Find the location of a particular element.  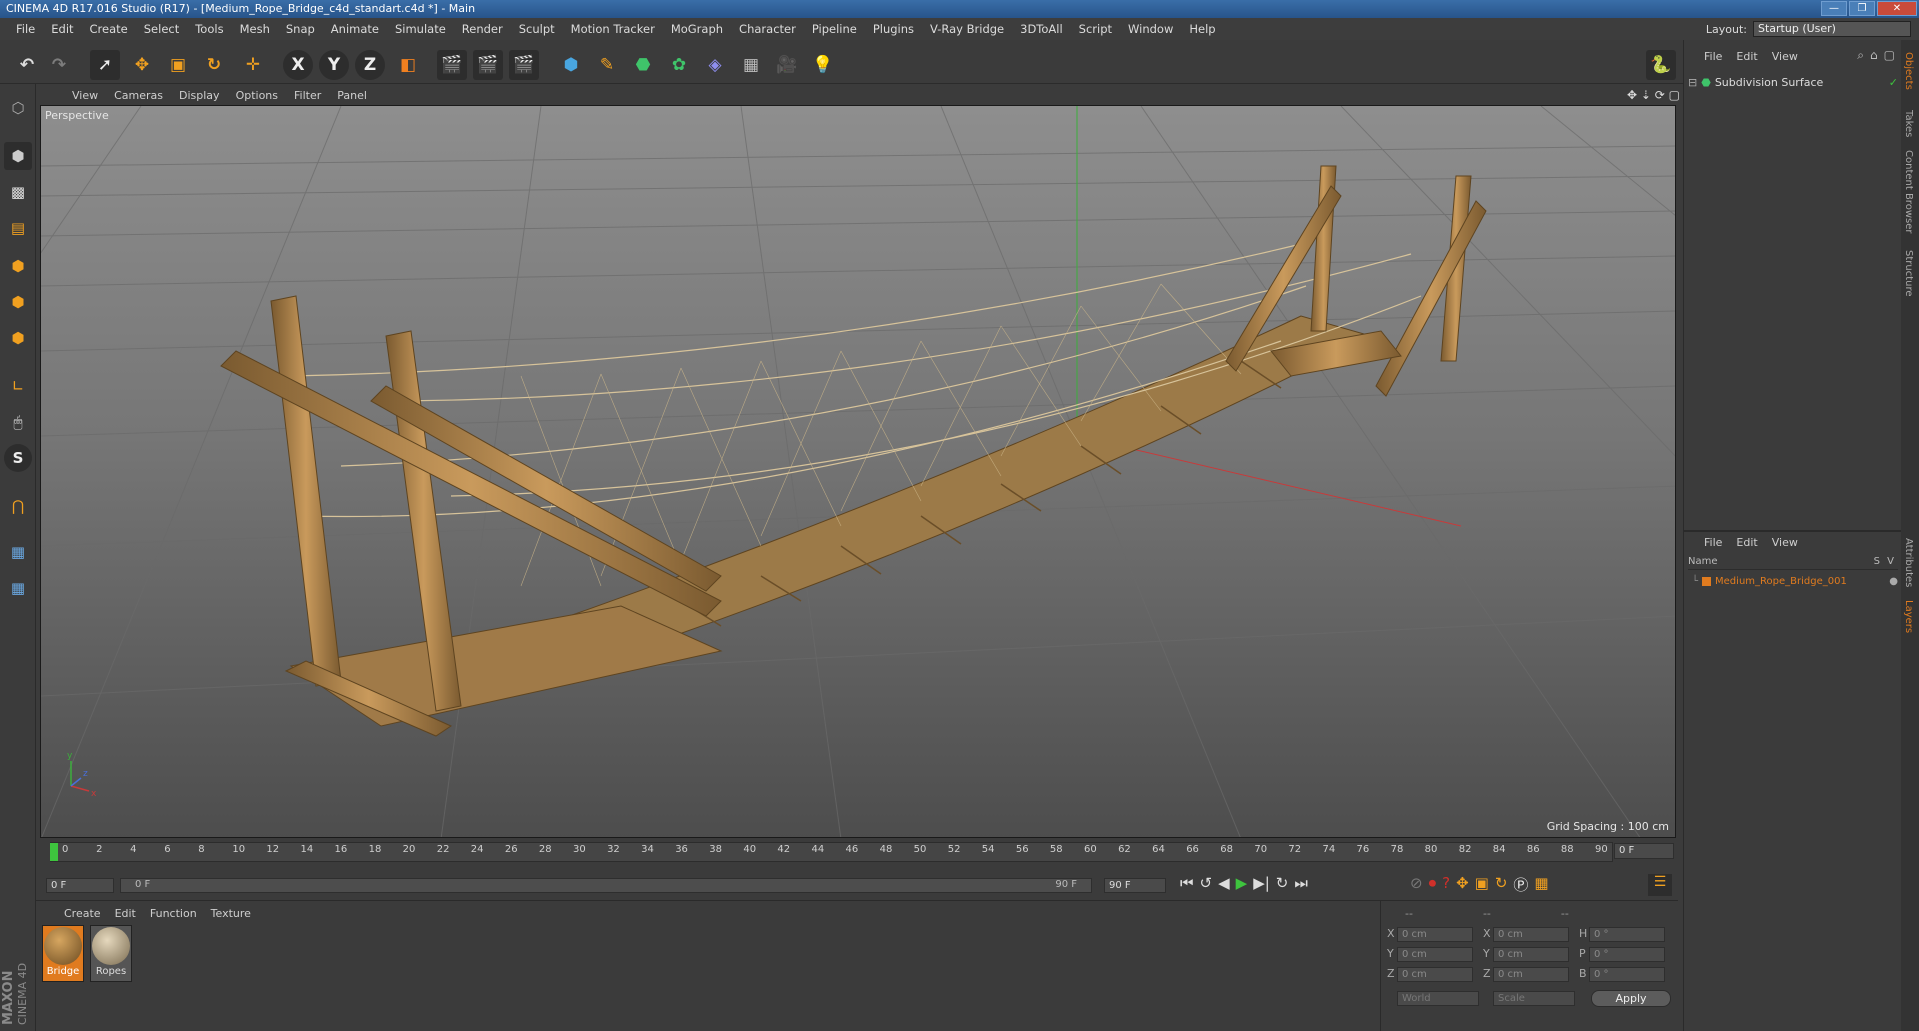

viewport-menu-view: View is located at coordinates (85, 95).